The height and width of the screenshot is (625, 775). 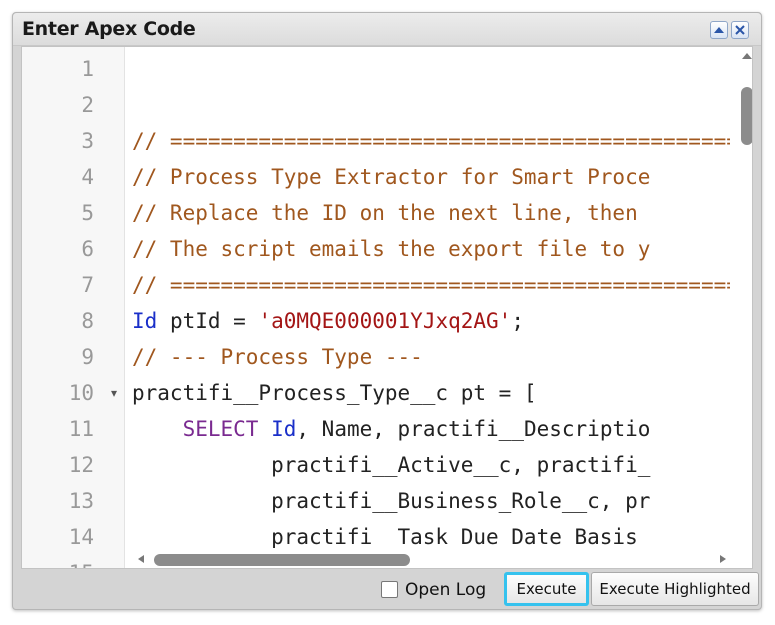 I want to click on code-token: practifi__Process_Type__c pt = [, so click(x=334, y=393).